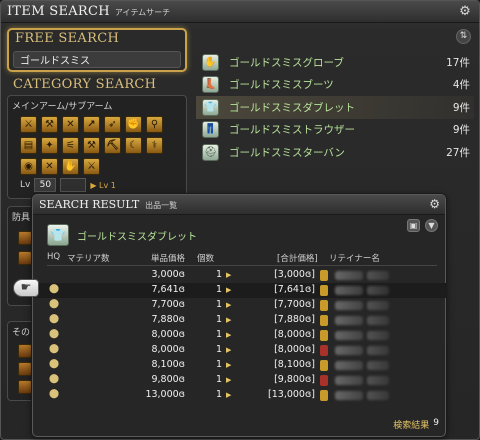  Describe the element at coordinates (463, 36) in the screenshot. I see `sort-icon: ⇅` at that location.